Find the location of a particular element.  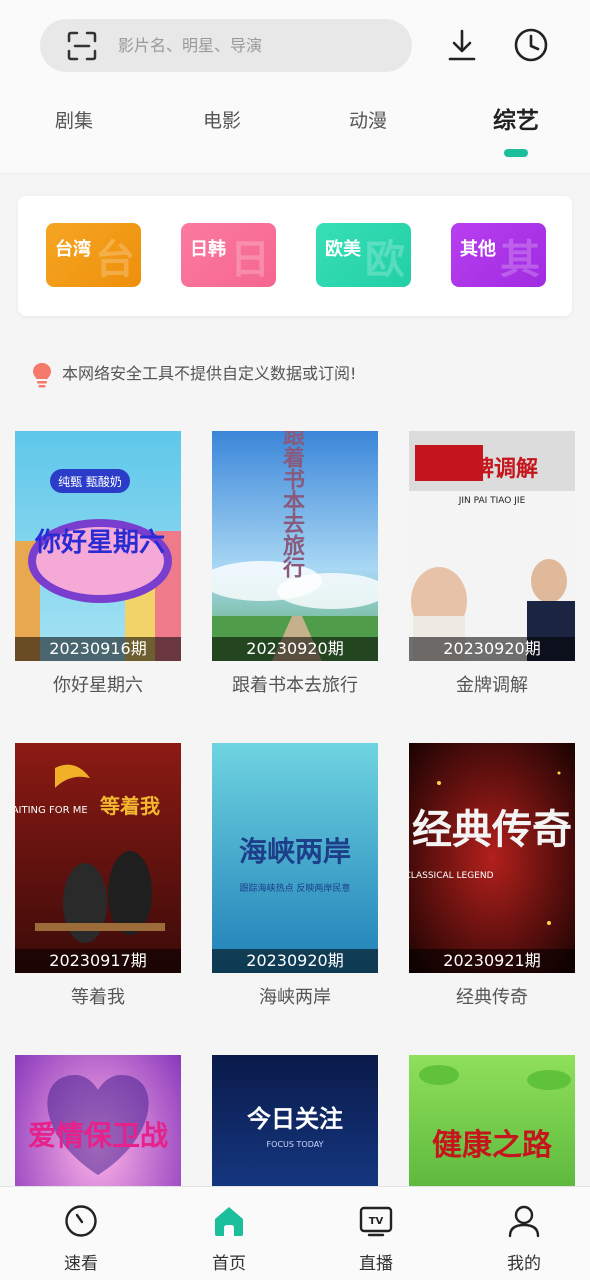

nav-item-home: 首页 is located at coordinates (229, 1233).